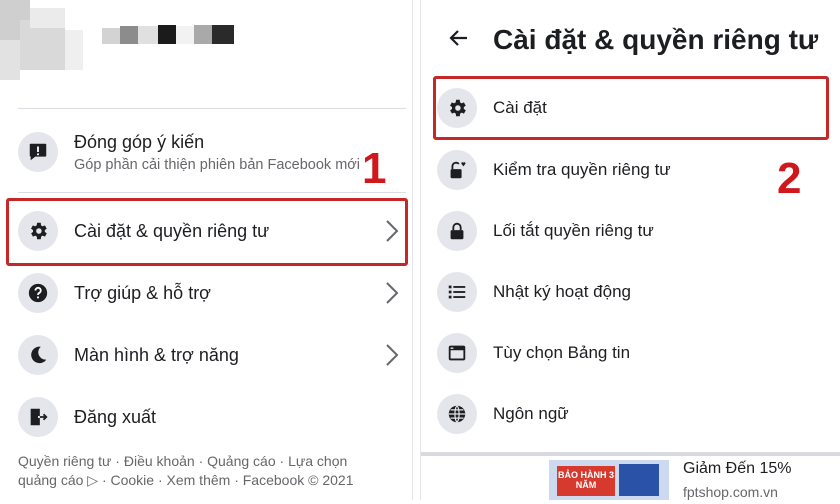 The height and width of the screenshot is (504, 840). I want to click on menu-item-privacy-shortcuts: Lối tắt quyền riêng tư, so click(637, 231).